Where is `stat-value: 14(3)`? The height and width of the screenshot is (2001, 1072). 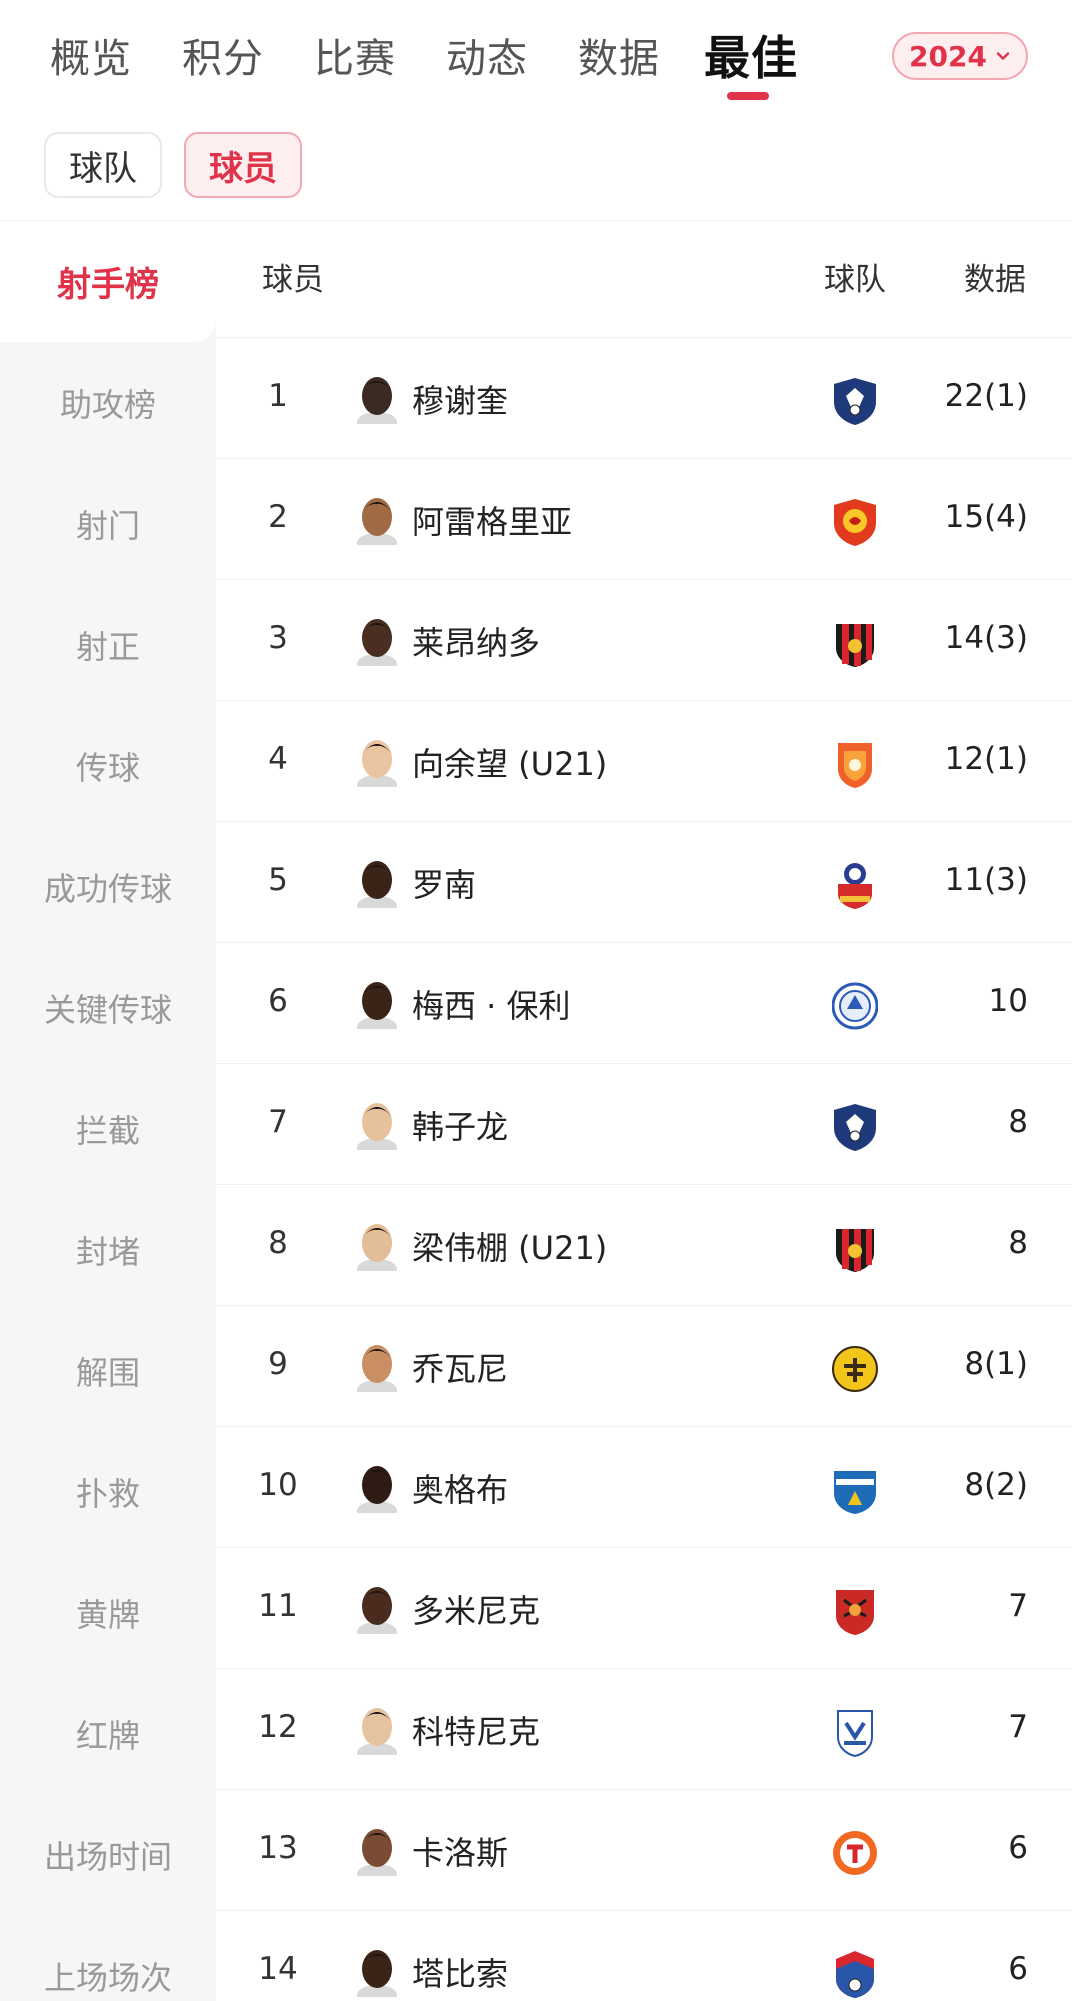
stat-value: 14(3) is located at coordinates (986, 638).